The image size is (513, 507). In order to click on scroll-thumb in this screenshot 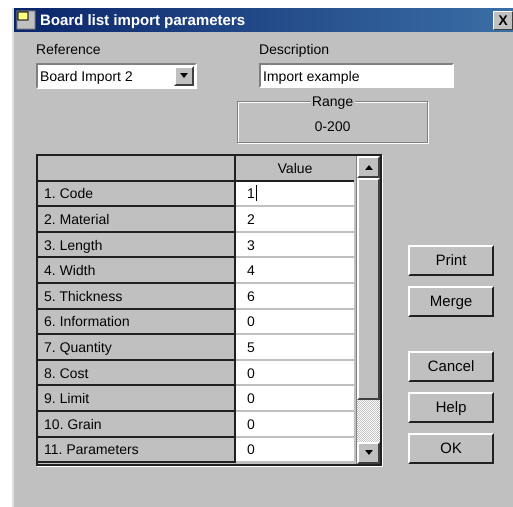, I will do `click(368, 289)`.